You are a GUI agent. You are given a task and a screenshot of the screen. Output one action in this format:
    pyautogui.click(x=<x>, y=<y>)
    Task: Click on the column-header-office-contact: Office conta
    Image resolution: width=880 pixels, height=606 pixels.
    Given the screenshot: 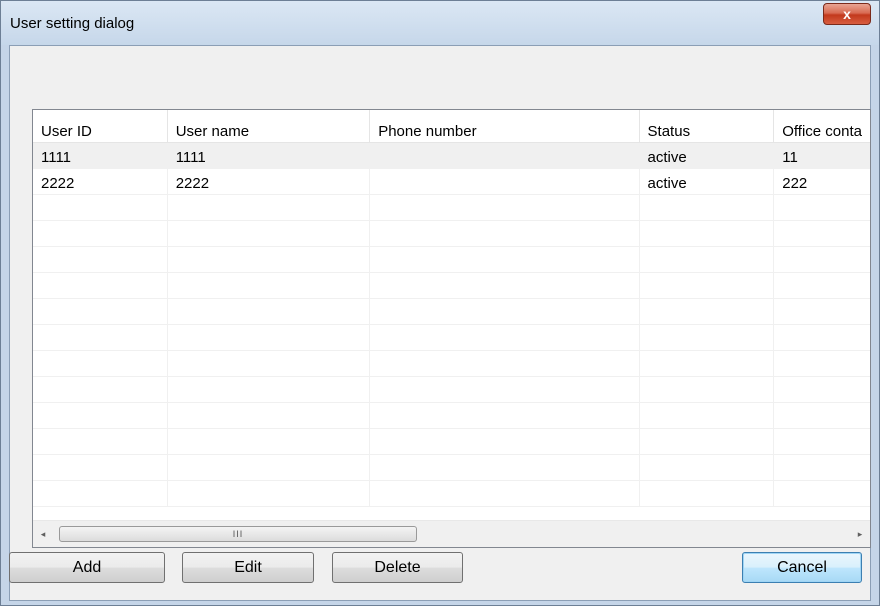 What is the action you would take?
    pyautogui.click(x=822, y=126)
    